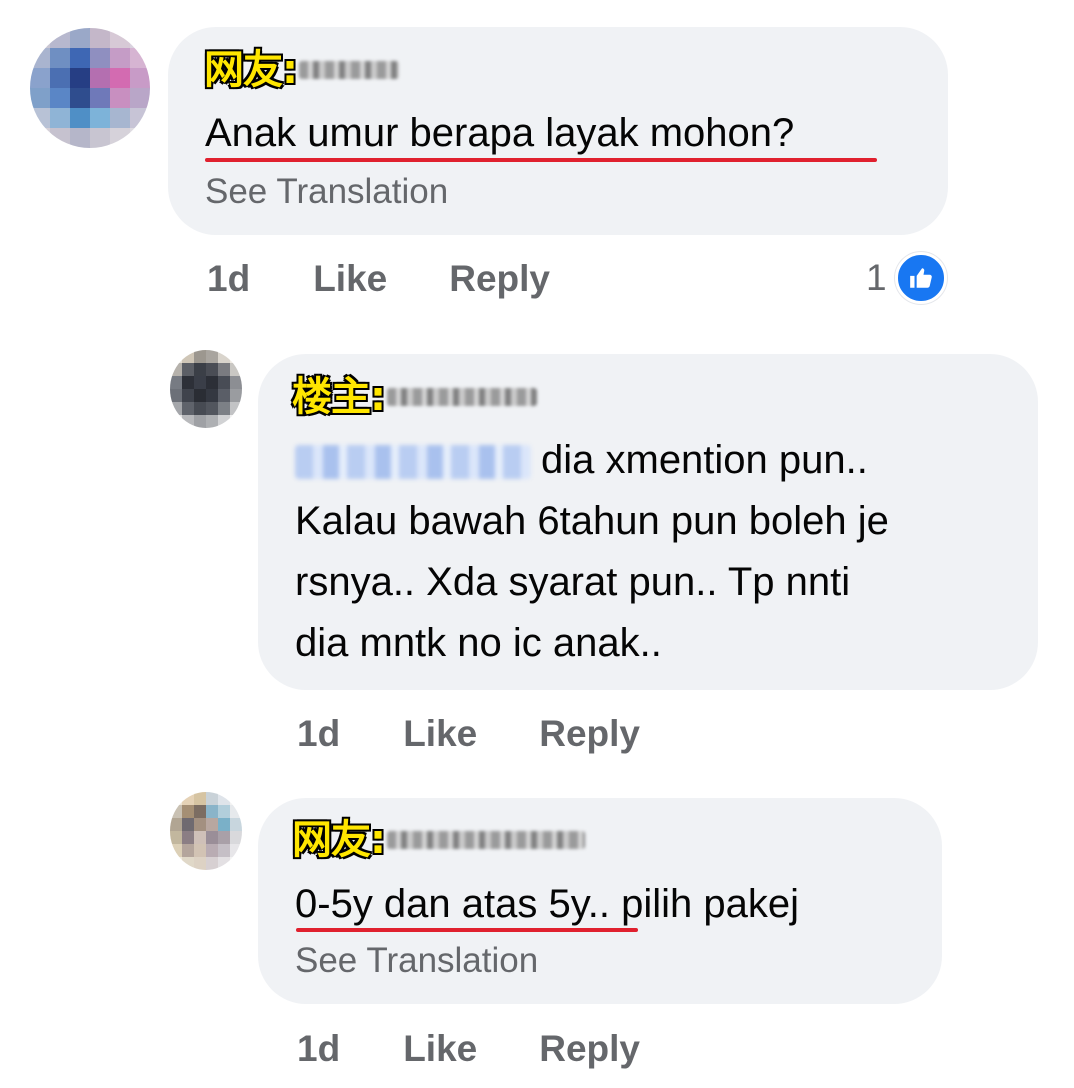  I want to click on comment-line: dia mntk no ic anak.., so click(478, 643).